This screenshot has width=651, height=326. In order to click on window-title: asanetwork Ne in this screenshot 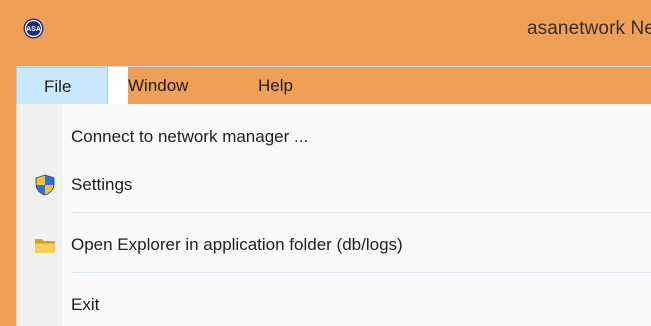, I will do `click(588, 28)`.